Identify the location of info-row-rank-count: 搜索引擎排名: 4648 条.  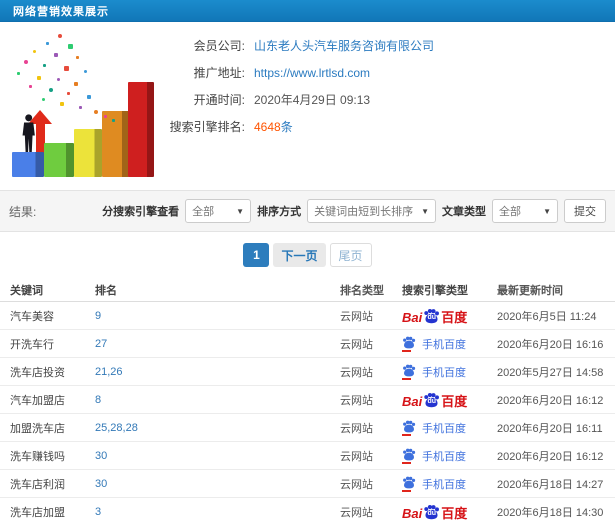
(294, 126).